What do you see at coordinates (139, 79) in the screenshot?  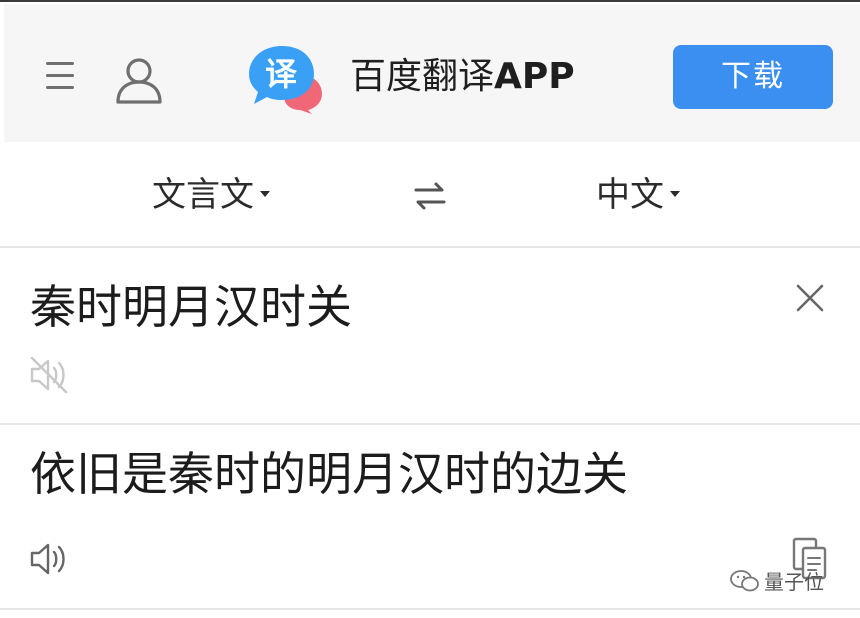 I see `user-icon` at bounding box center [139, 79].